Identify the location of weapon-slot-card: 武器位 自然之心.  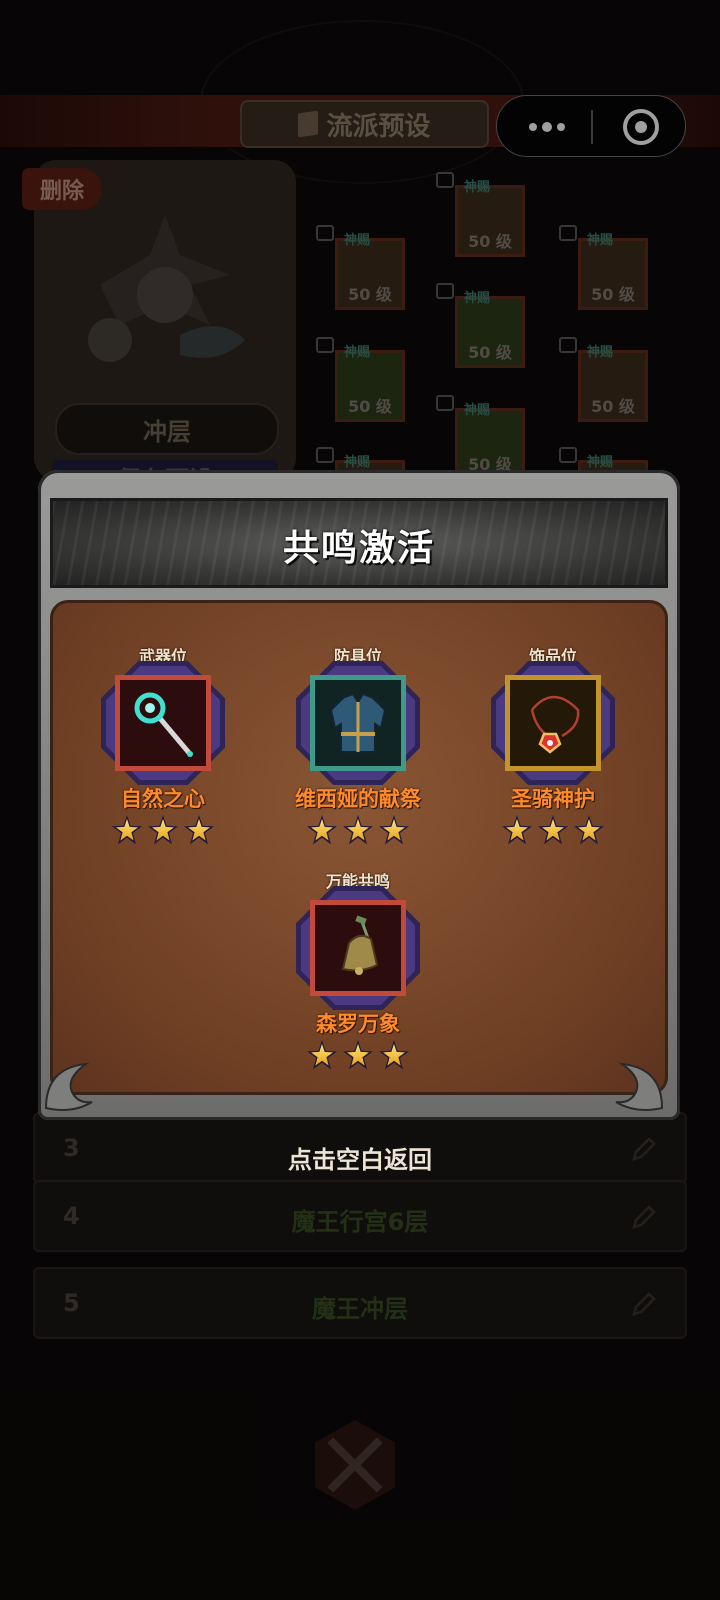
(163, 748).